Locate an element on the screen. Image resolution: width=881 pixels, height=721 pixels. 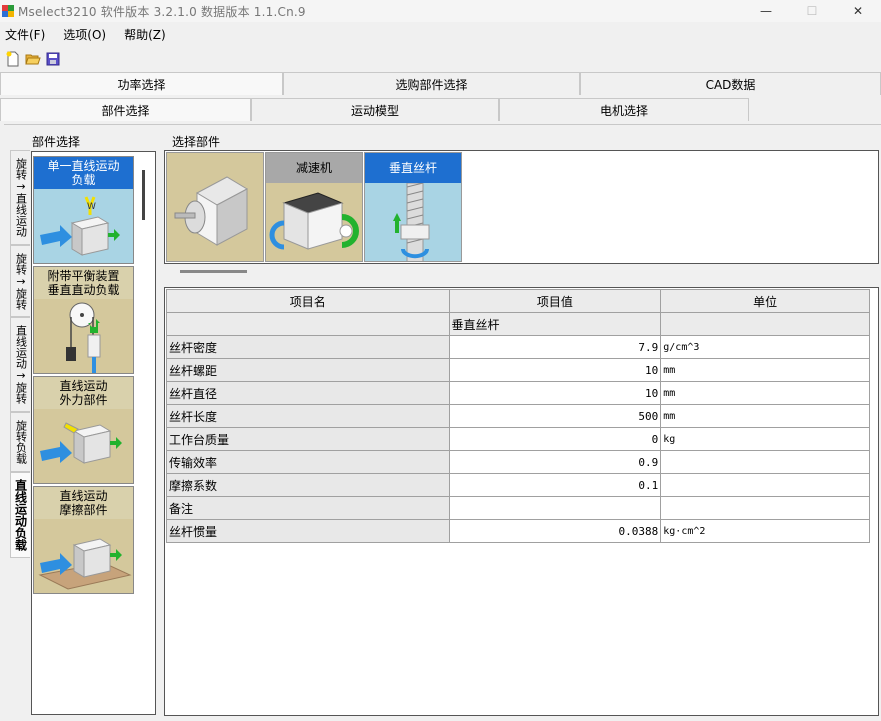
vtab-rotation-load: 旋转负载 is located at coordinates (20, 442).